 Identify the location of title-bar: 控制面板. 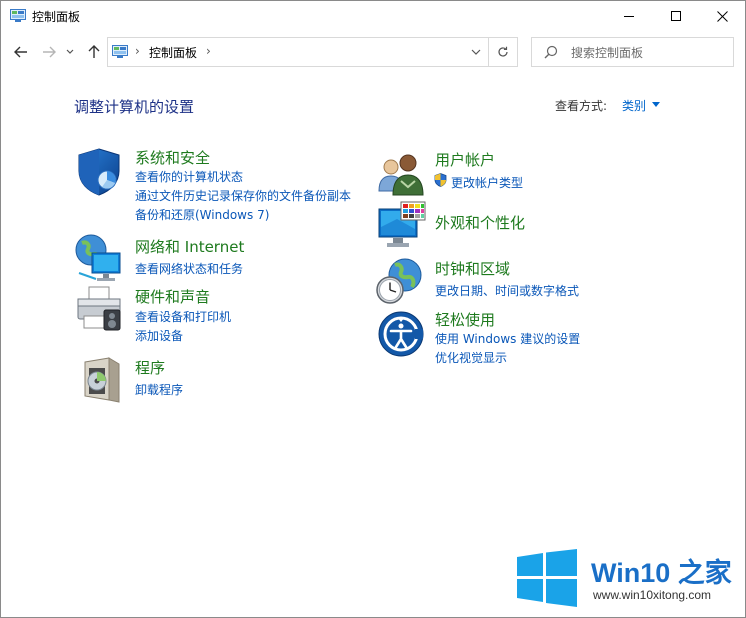
(373, 16).